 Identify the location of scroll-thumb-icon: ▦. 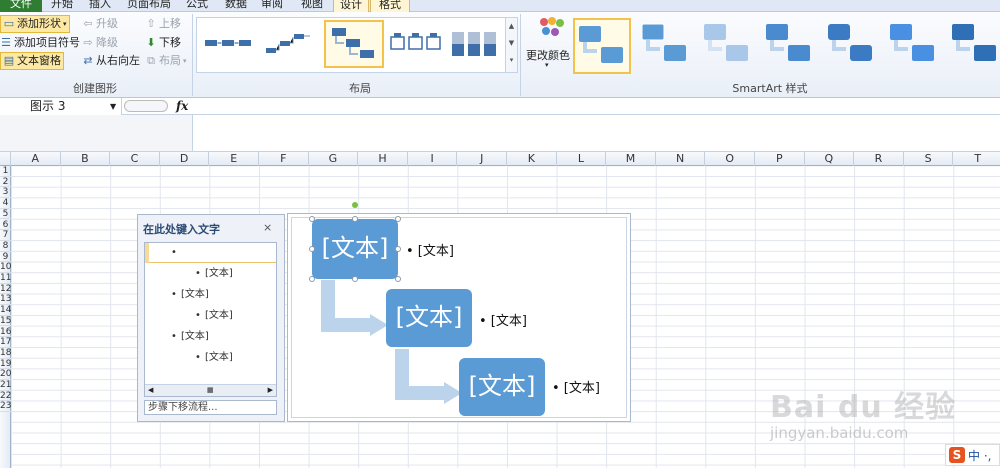
(210, 390).